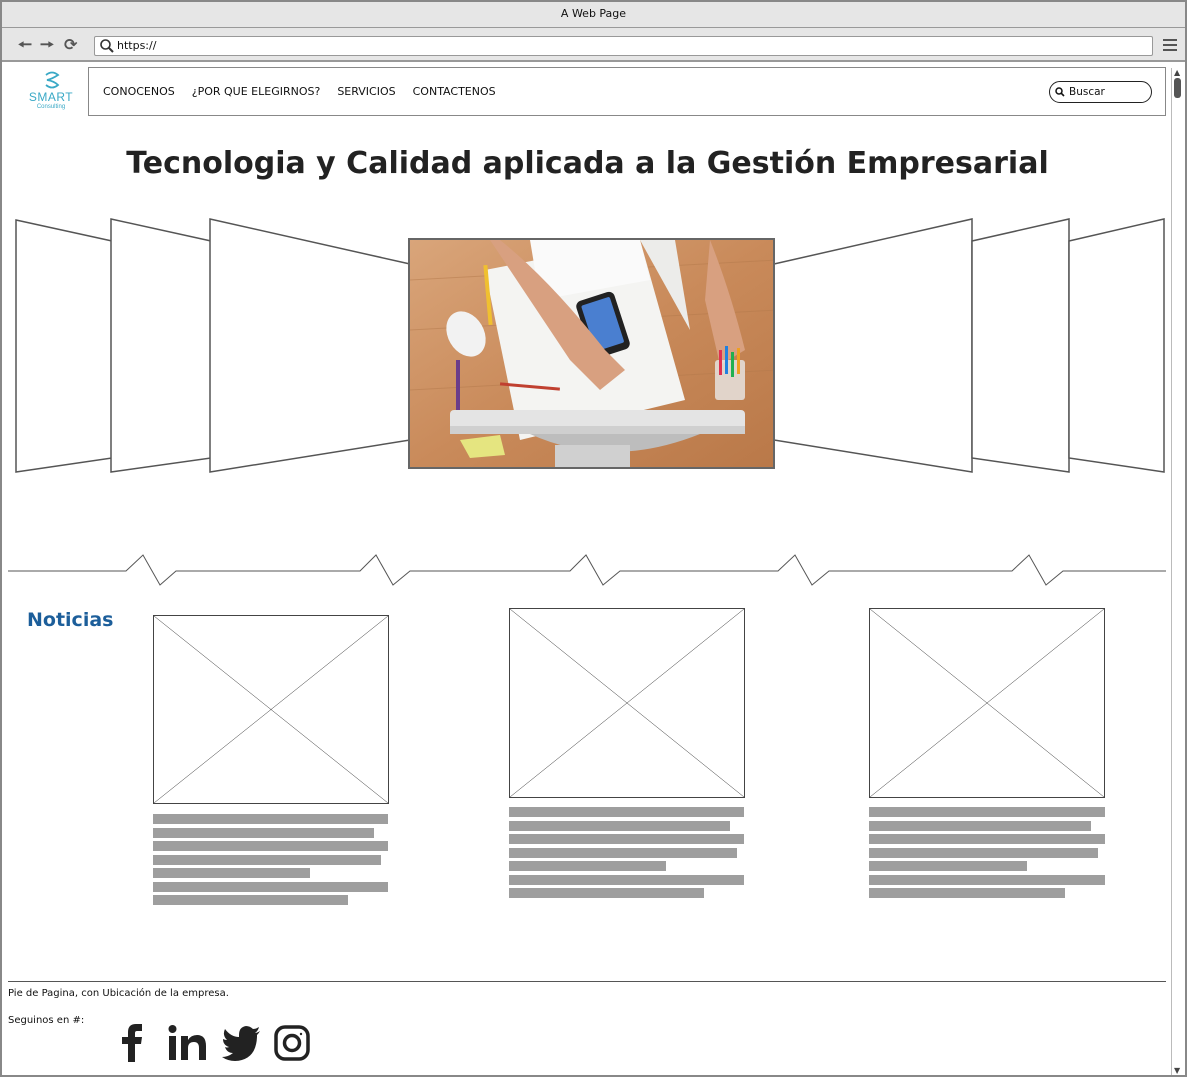 This screenshot has height=1077, width=1187. I want to click on url-text: https://, so click(137, 45).